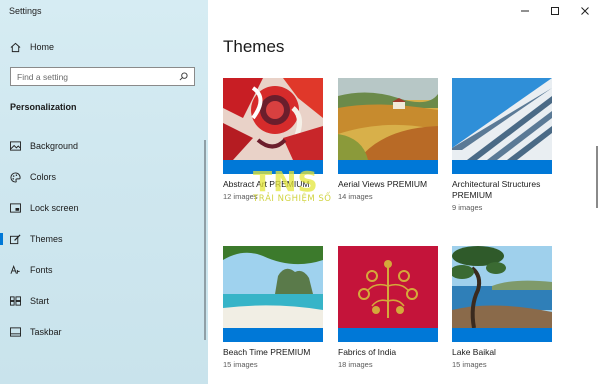 Image resolution: width=600 pixels, height=384 pixels. Describe the element at coordinates (254, 46) in the screenshot. I see `page-title: Themes` at that location.